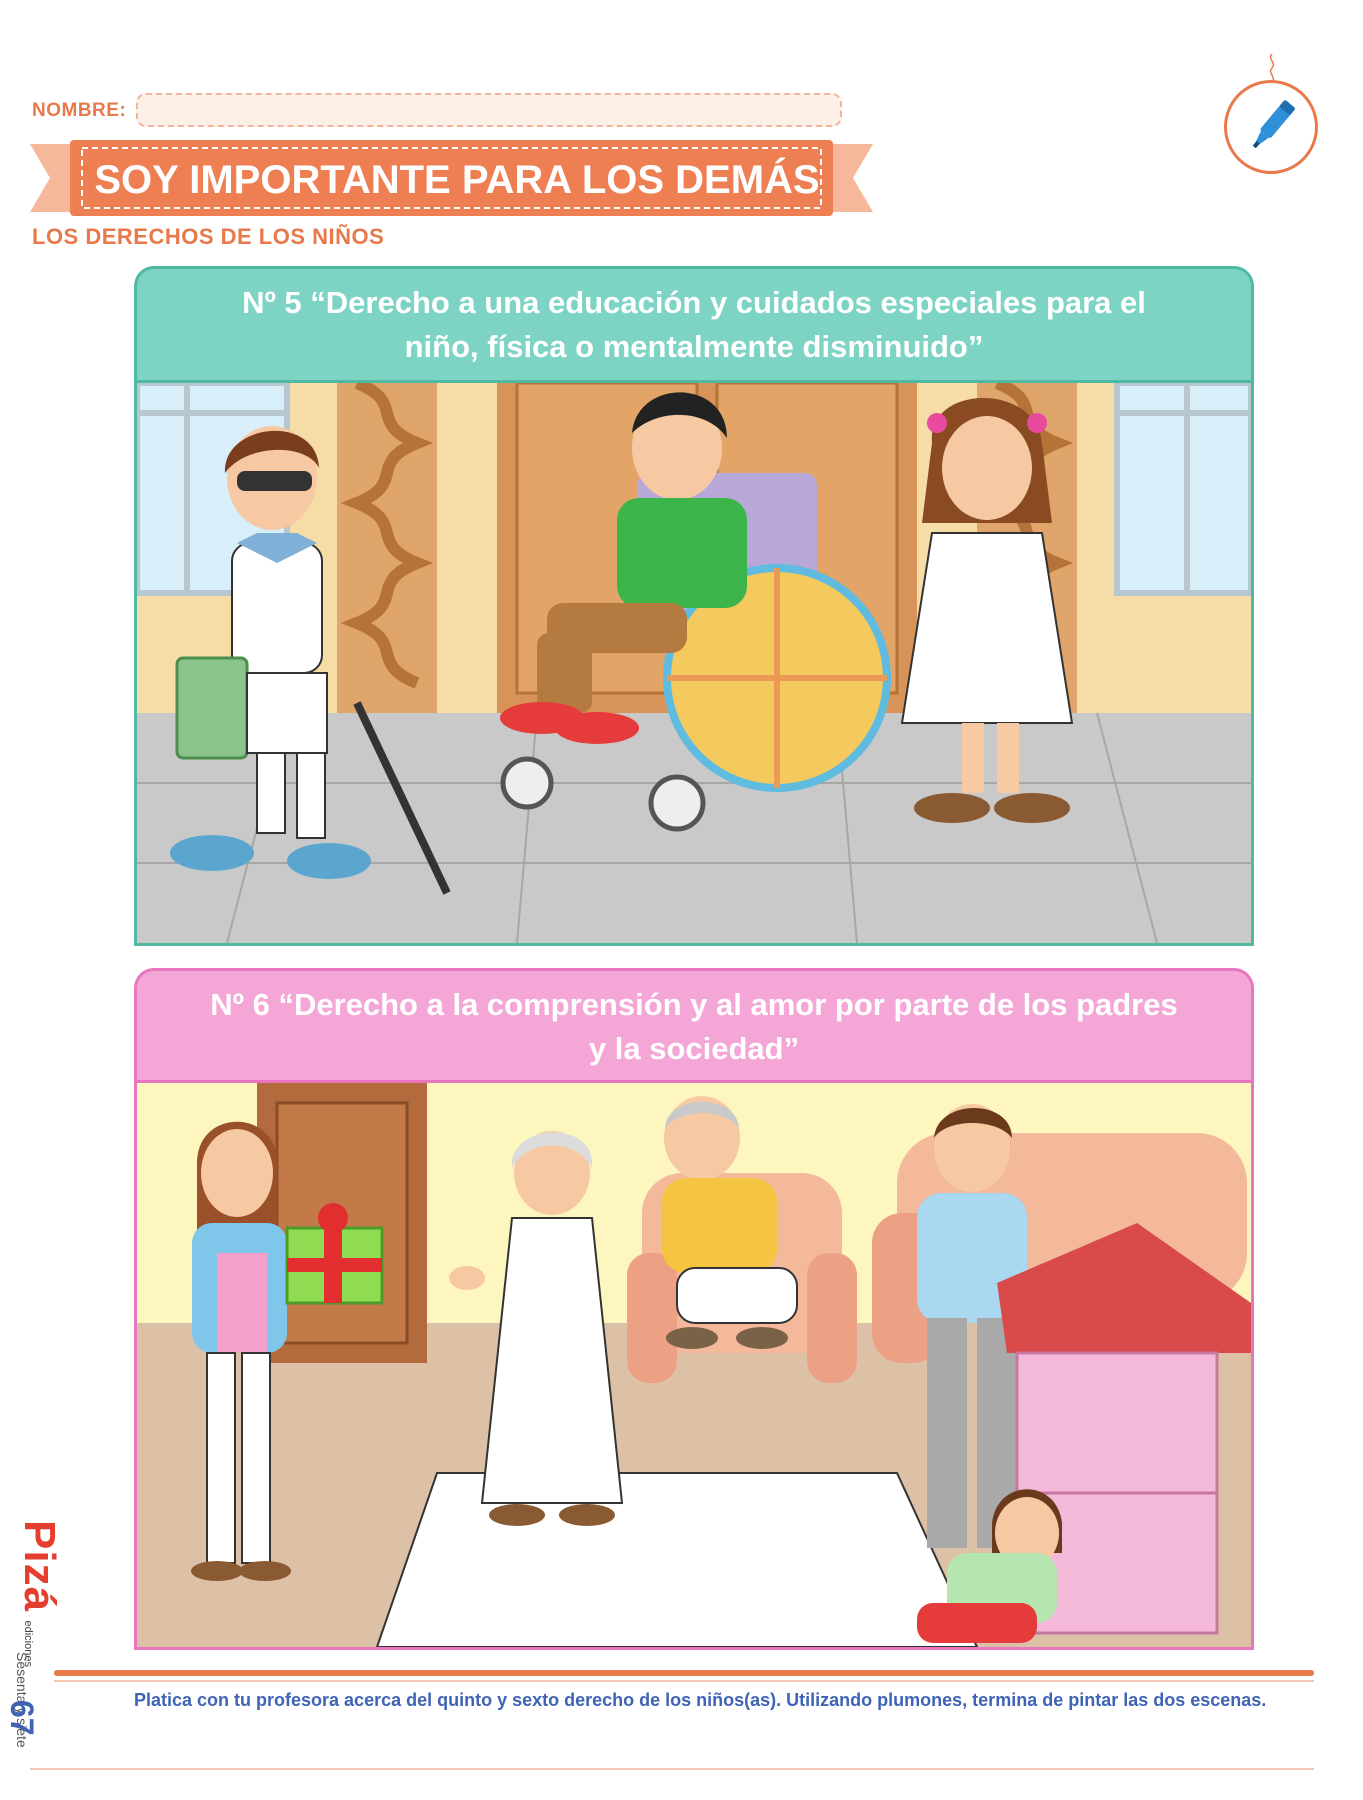 This screenshot has height=1800, width=1363. What do you see at coordinates (387, 548) in the screenshot?
I see `pillar-left` at bounding box center [387, 548].